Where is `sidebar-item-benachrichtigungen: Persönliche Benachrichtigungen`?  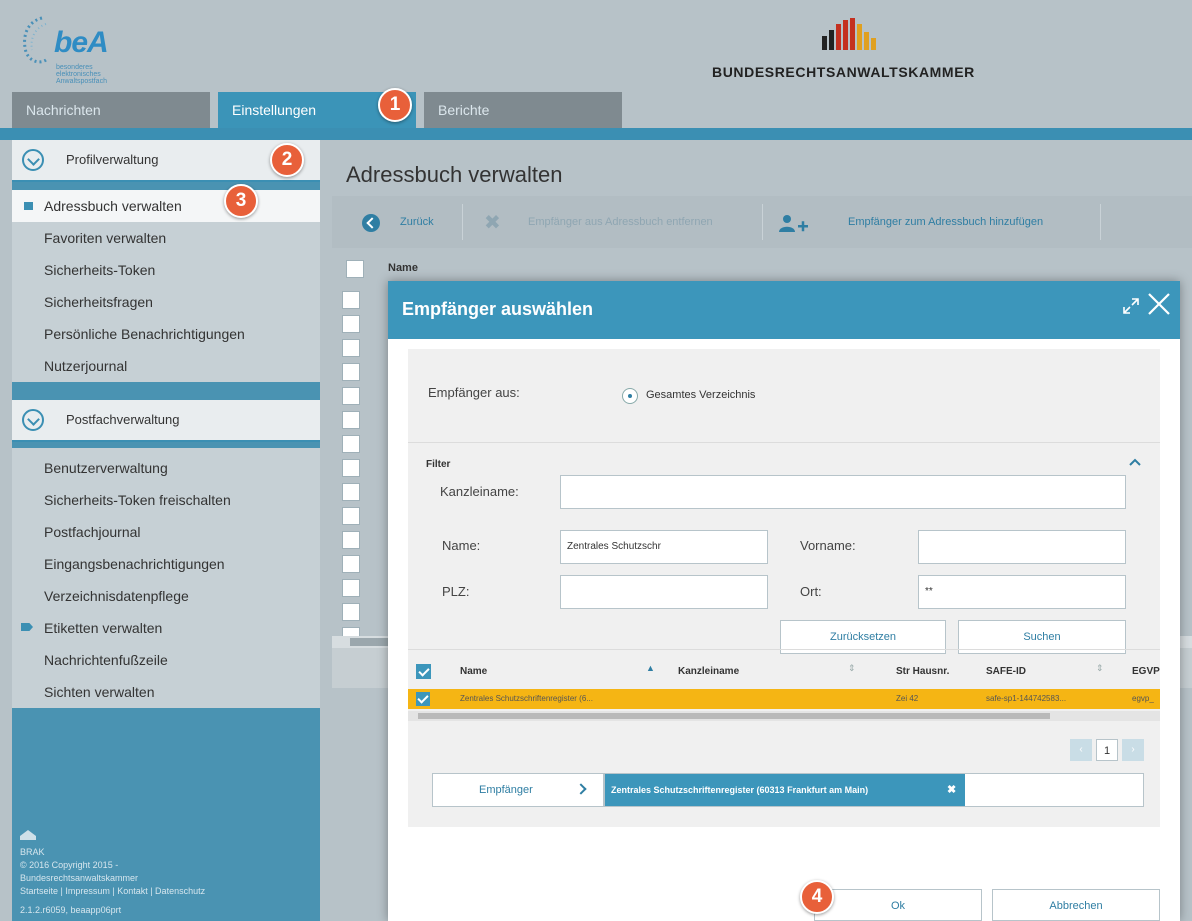 sidebar-item-benachrichtigungen: Persönliche Benachrichtigungen is located at coordinates (166, 334).